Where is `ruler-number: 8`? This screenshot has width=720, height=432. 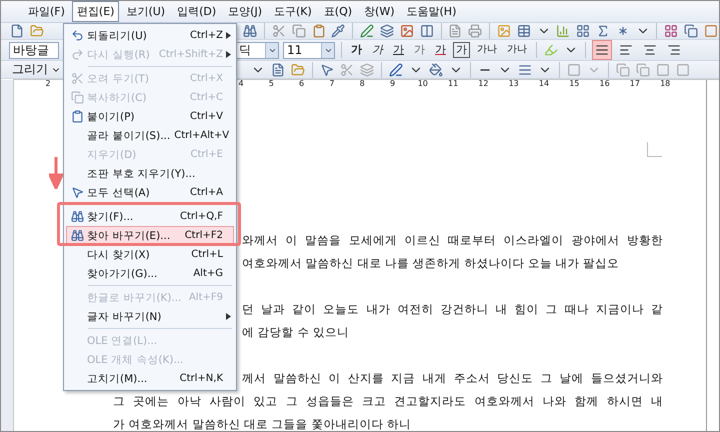 ruler-number: 8 is located at coordinates (362, 83).